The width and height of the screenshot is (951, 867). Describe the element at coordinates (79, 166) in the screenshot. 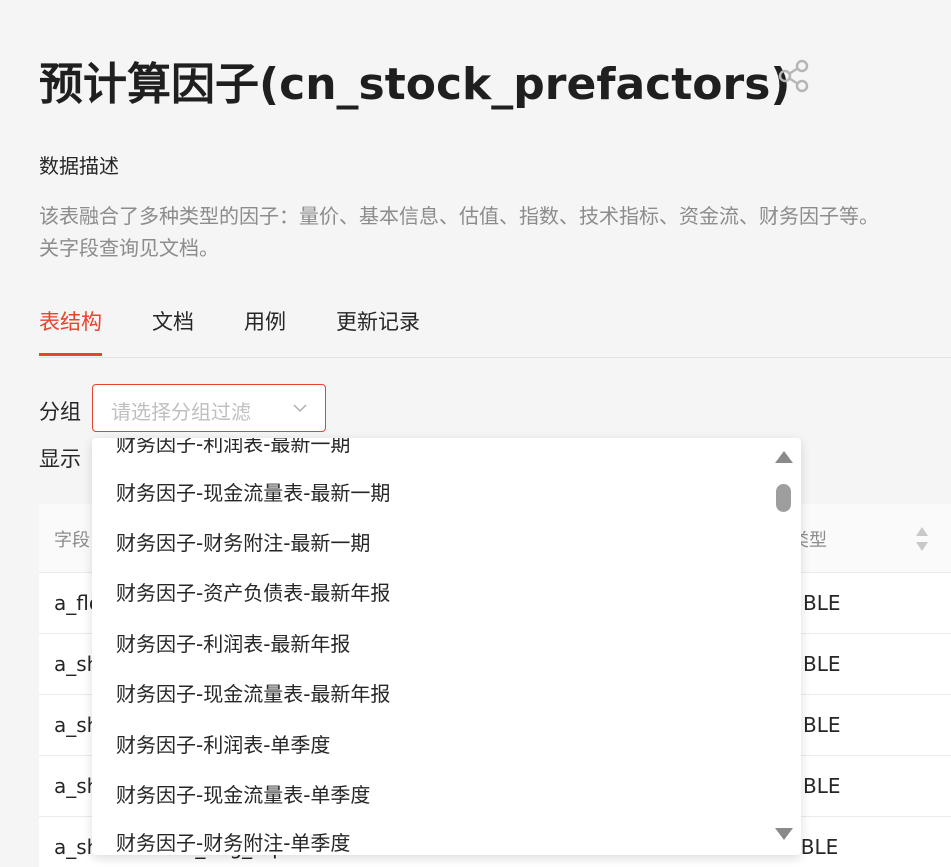

I see `description-label: 数据描述` at that location.